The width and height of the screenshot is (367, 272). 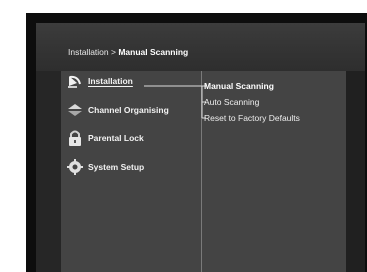 I want to click on padlock-icon, so click(x=75, y=138).